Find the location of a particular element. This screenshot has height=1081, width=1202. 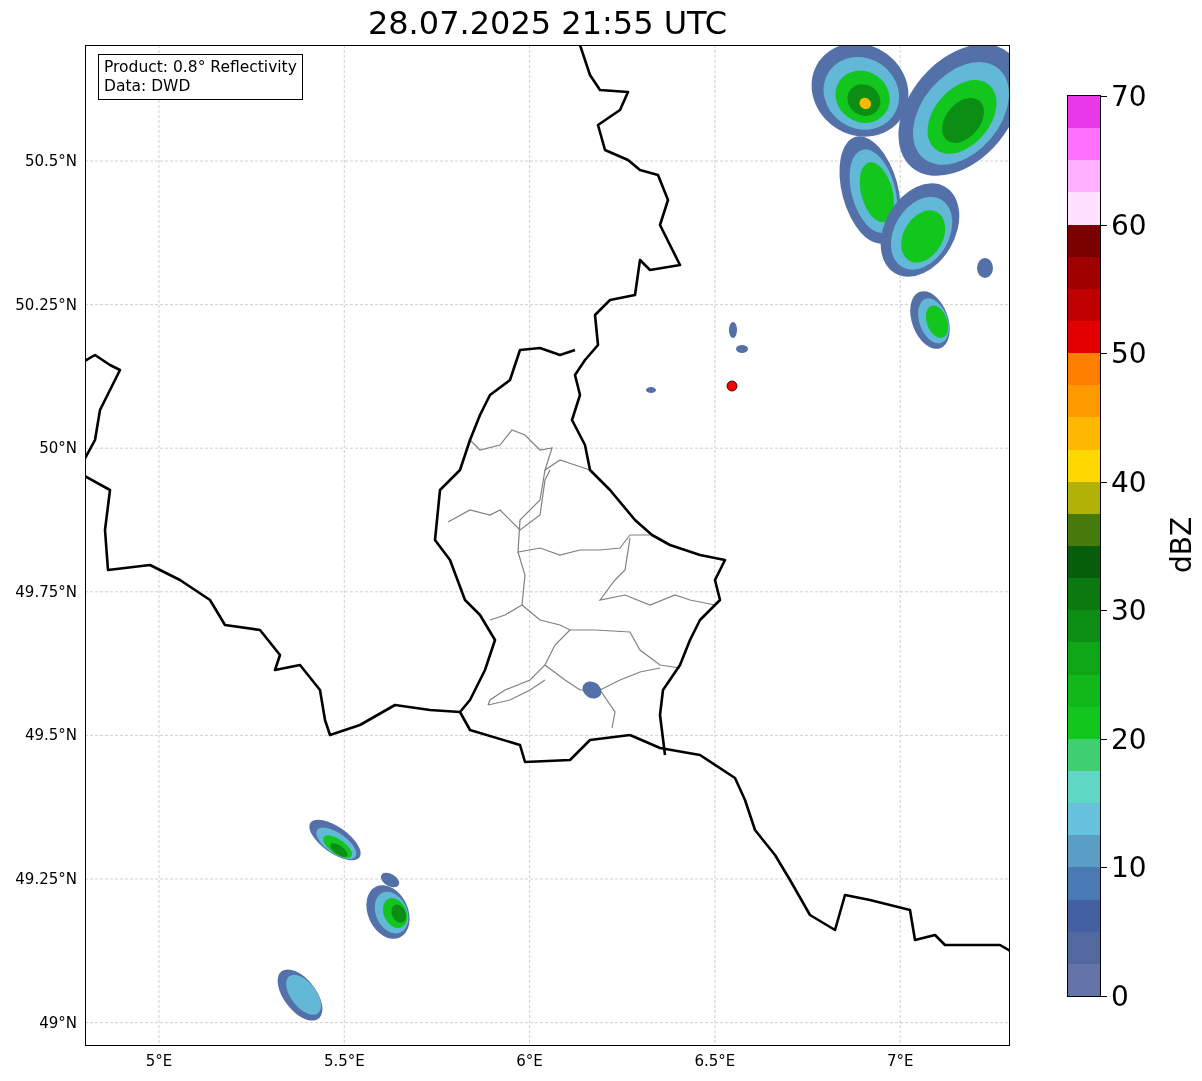

scale-label: 50 is located at coordinates (1129, 353).